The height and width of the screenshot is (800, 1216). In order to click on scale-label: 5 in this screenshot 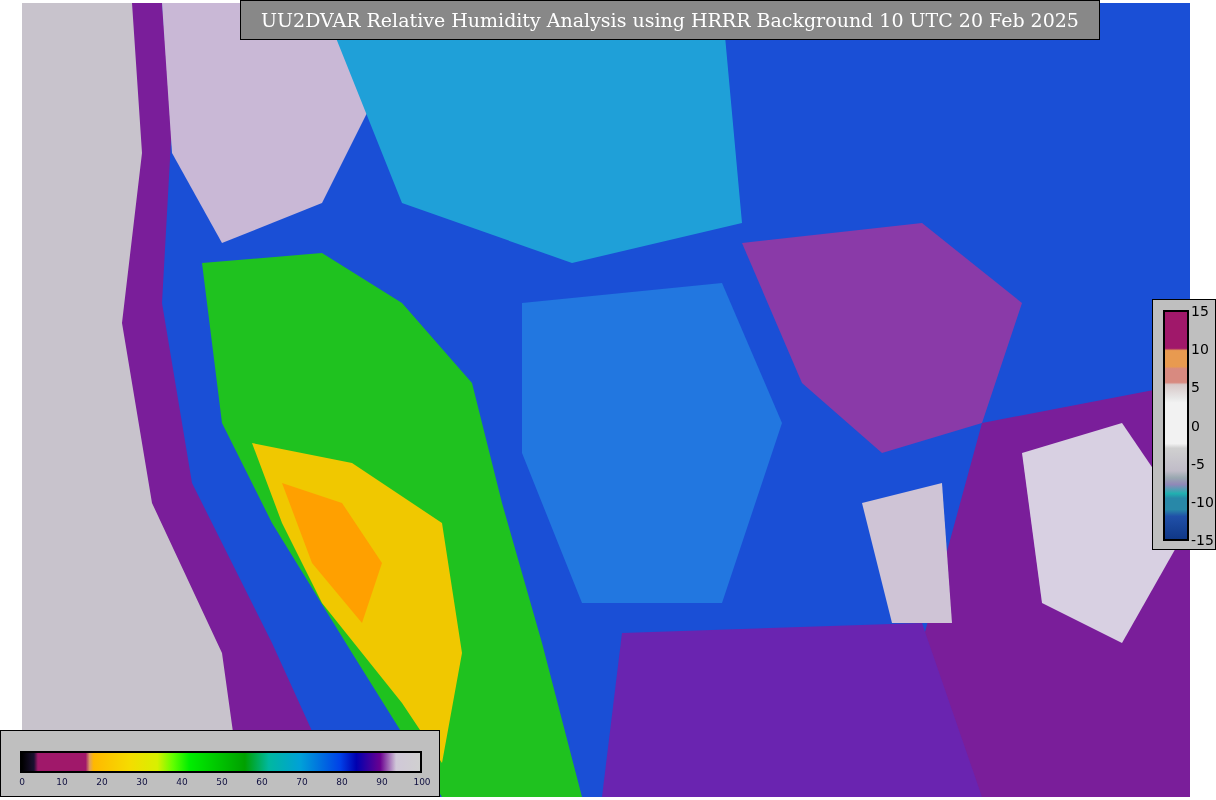, I will do `click(1195, 387)`.